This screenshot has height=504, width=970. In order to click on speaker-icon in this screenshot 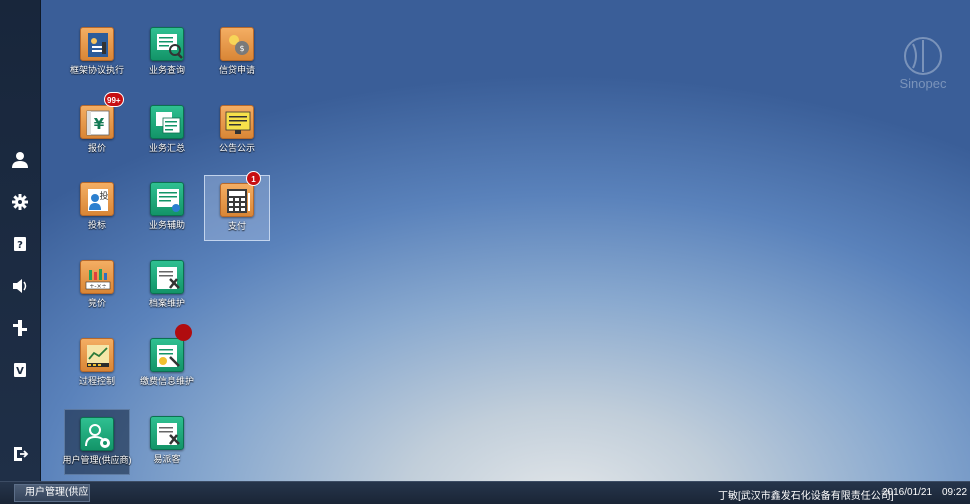, I will do `click(20, 286)`.